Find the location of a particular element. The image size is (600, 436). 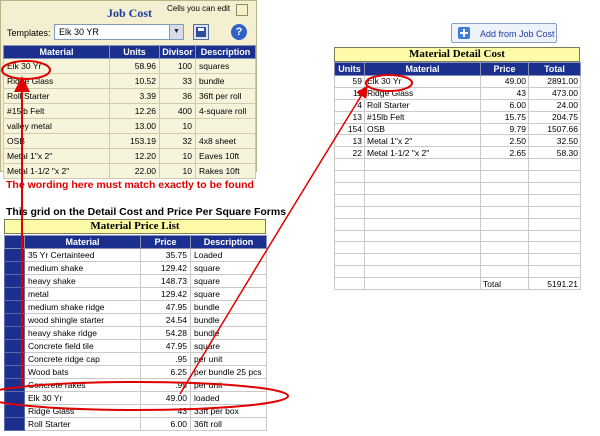

table-cell: 10.52 is located at coordinates (134, 81).